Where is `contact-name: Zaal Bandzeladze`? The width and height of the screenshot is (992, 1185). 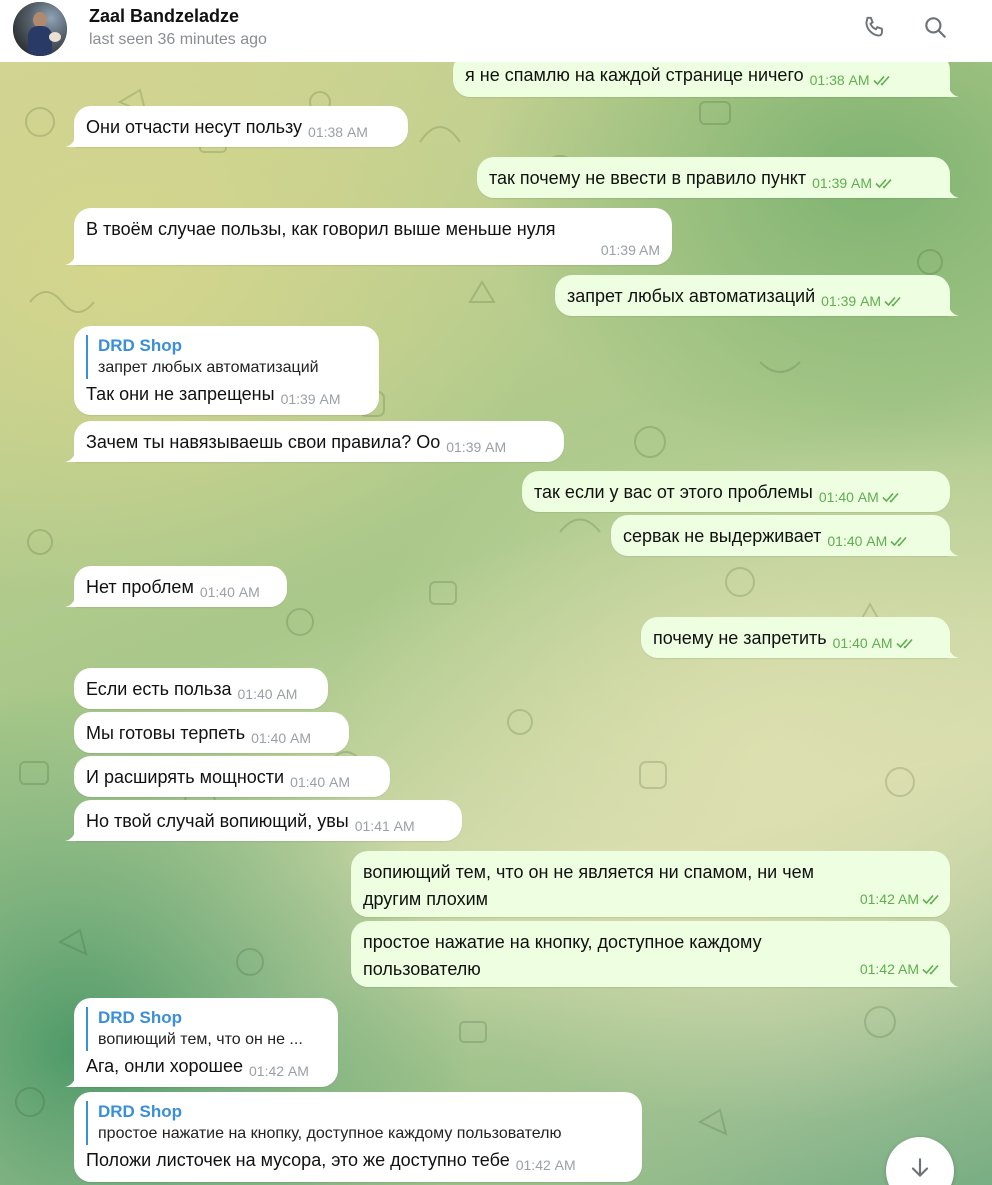
contact-name: Zaal Bandzeladze is located at coordinates (164, 16).